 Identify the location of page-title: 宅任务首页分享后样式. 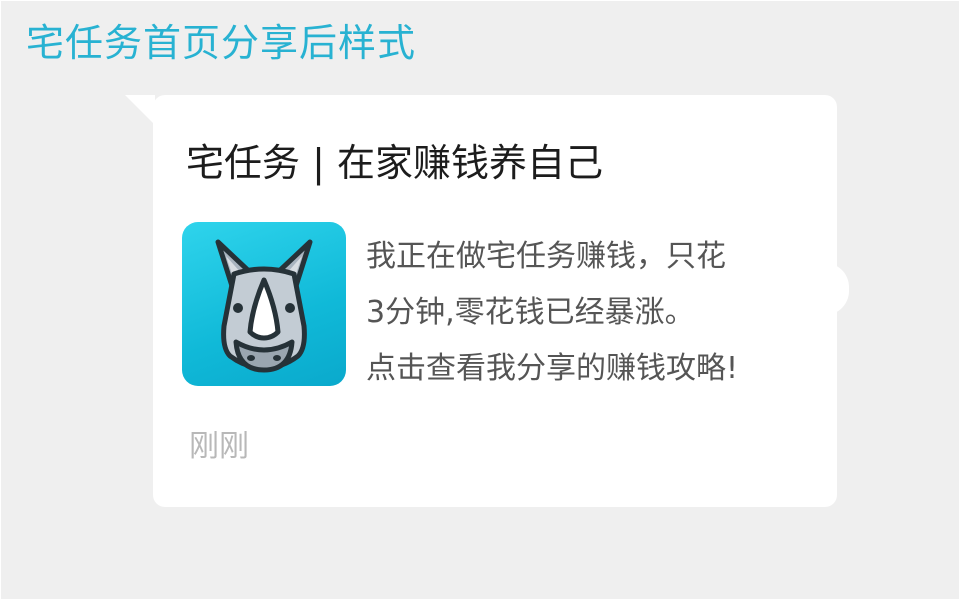
(221, 43).